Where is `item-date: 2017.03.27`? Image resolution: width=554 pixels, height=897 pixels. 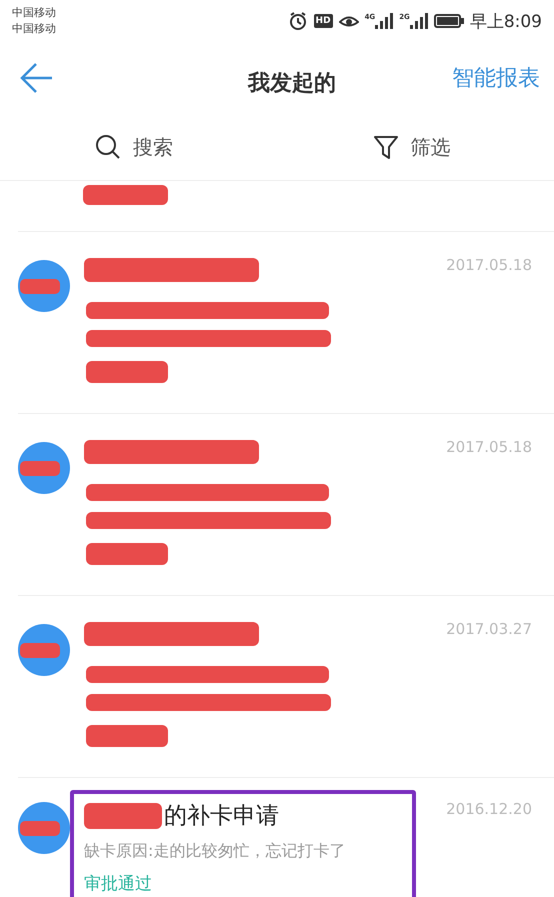 item-date: 2017.03.27 is located at coordinates (489, 629).